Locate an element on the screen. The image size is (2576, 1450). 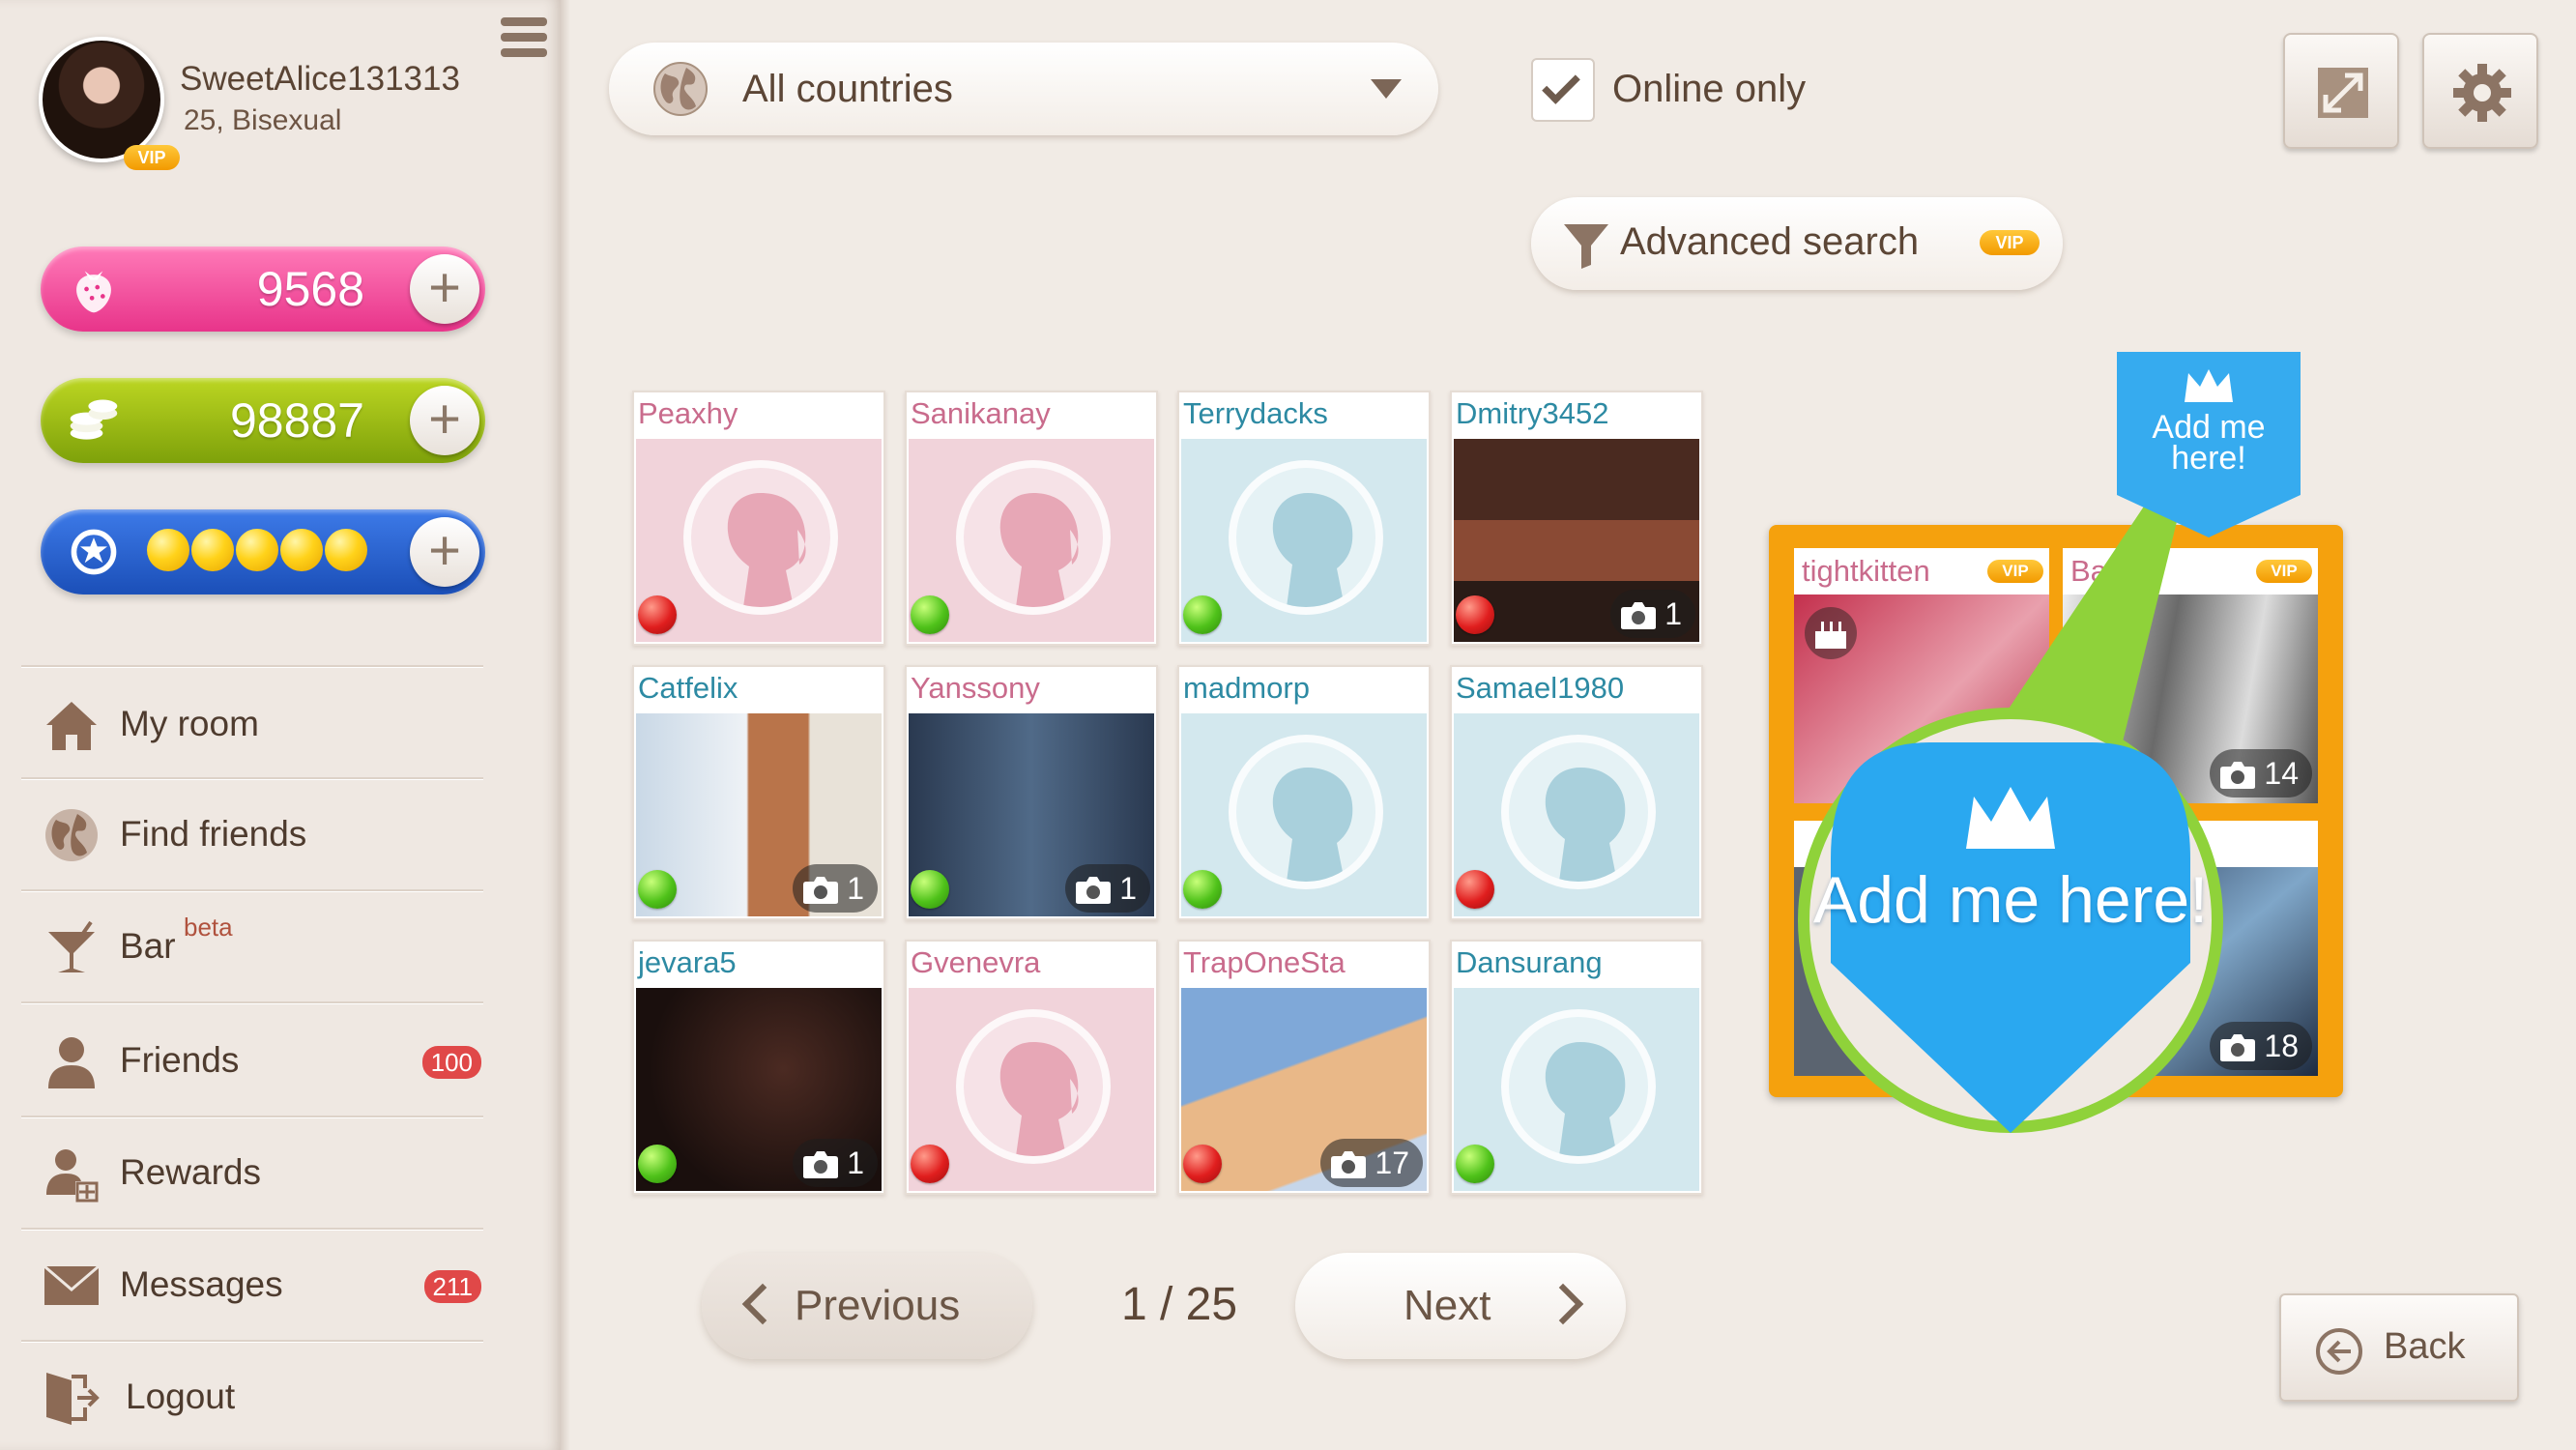
user-name: Catfelix is located at coordinates (688, 688).